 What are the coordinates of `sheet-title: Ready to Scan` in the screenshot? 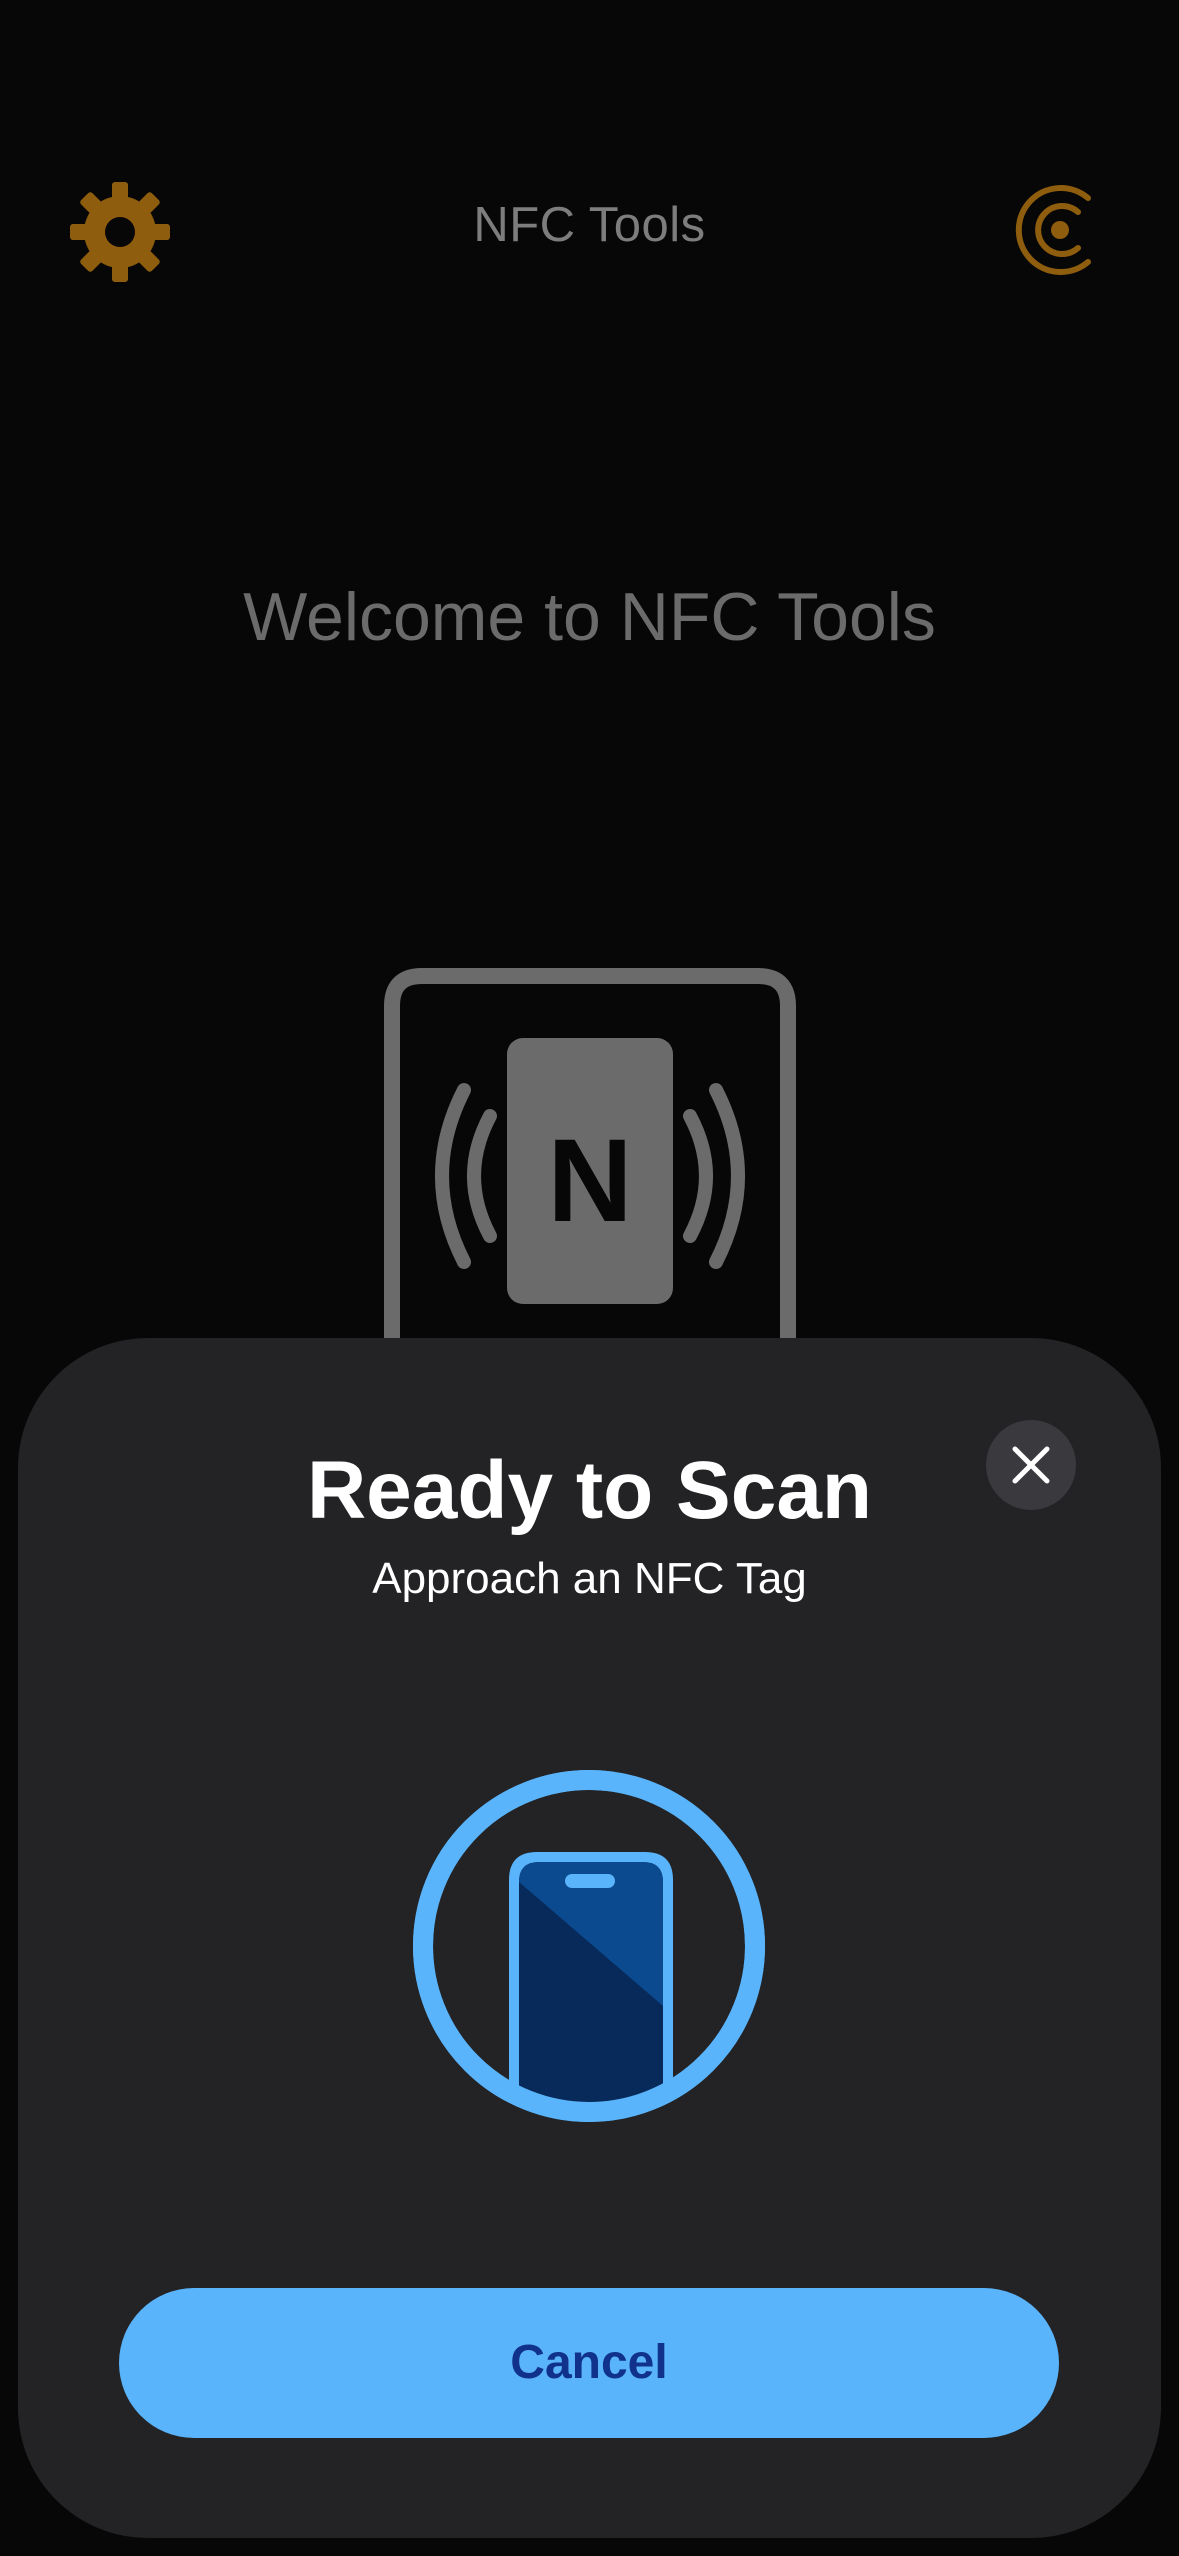 It's located at (589, 1490).